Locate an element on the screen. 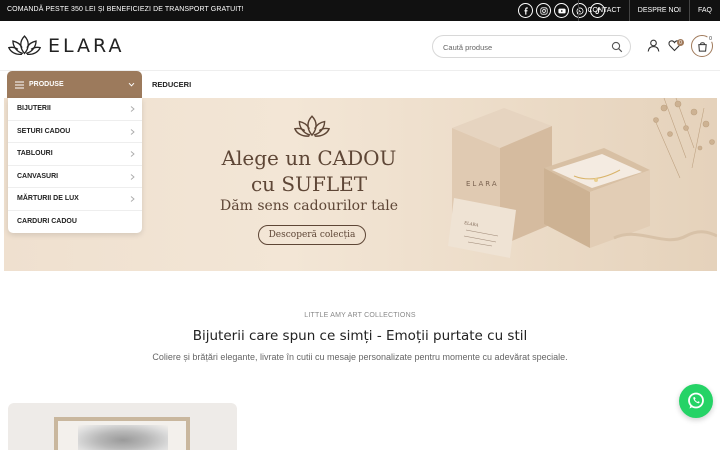 The image size is (720, 450). search-icon is located at coordinates (617, 47).